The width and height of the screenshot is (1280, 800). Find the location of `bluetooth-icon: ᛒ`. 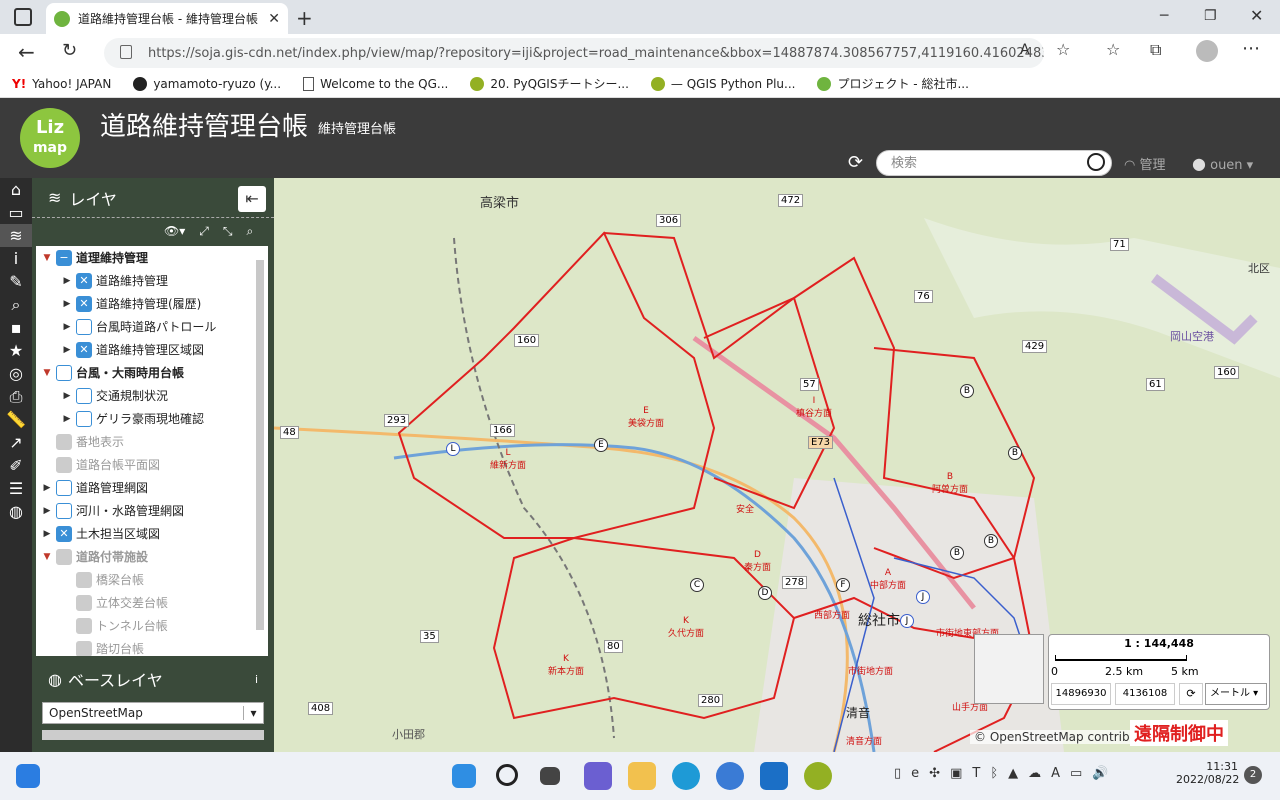

bluetooth-icon: ᛒ is located at coordinates (994, 773).